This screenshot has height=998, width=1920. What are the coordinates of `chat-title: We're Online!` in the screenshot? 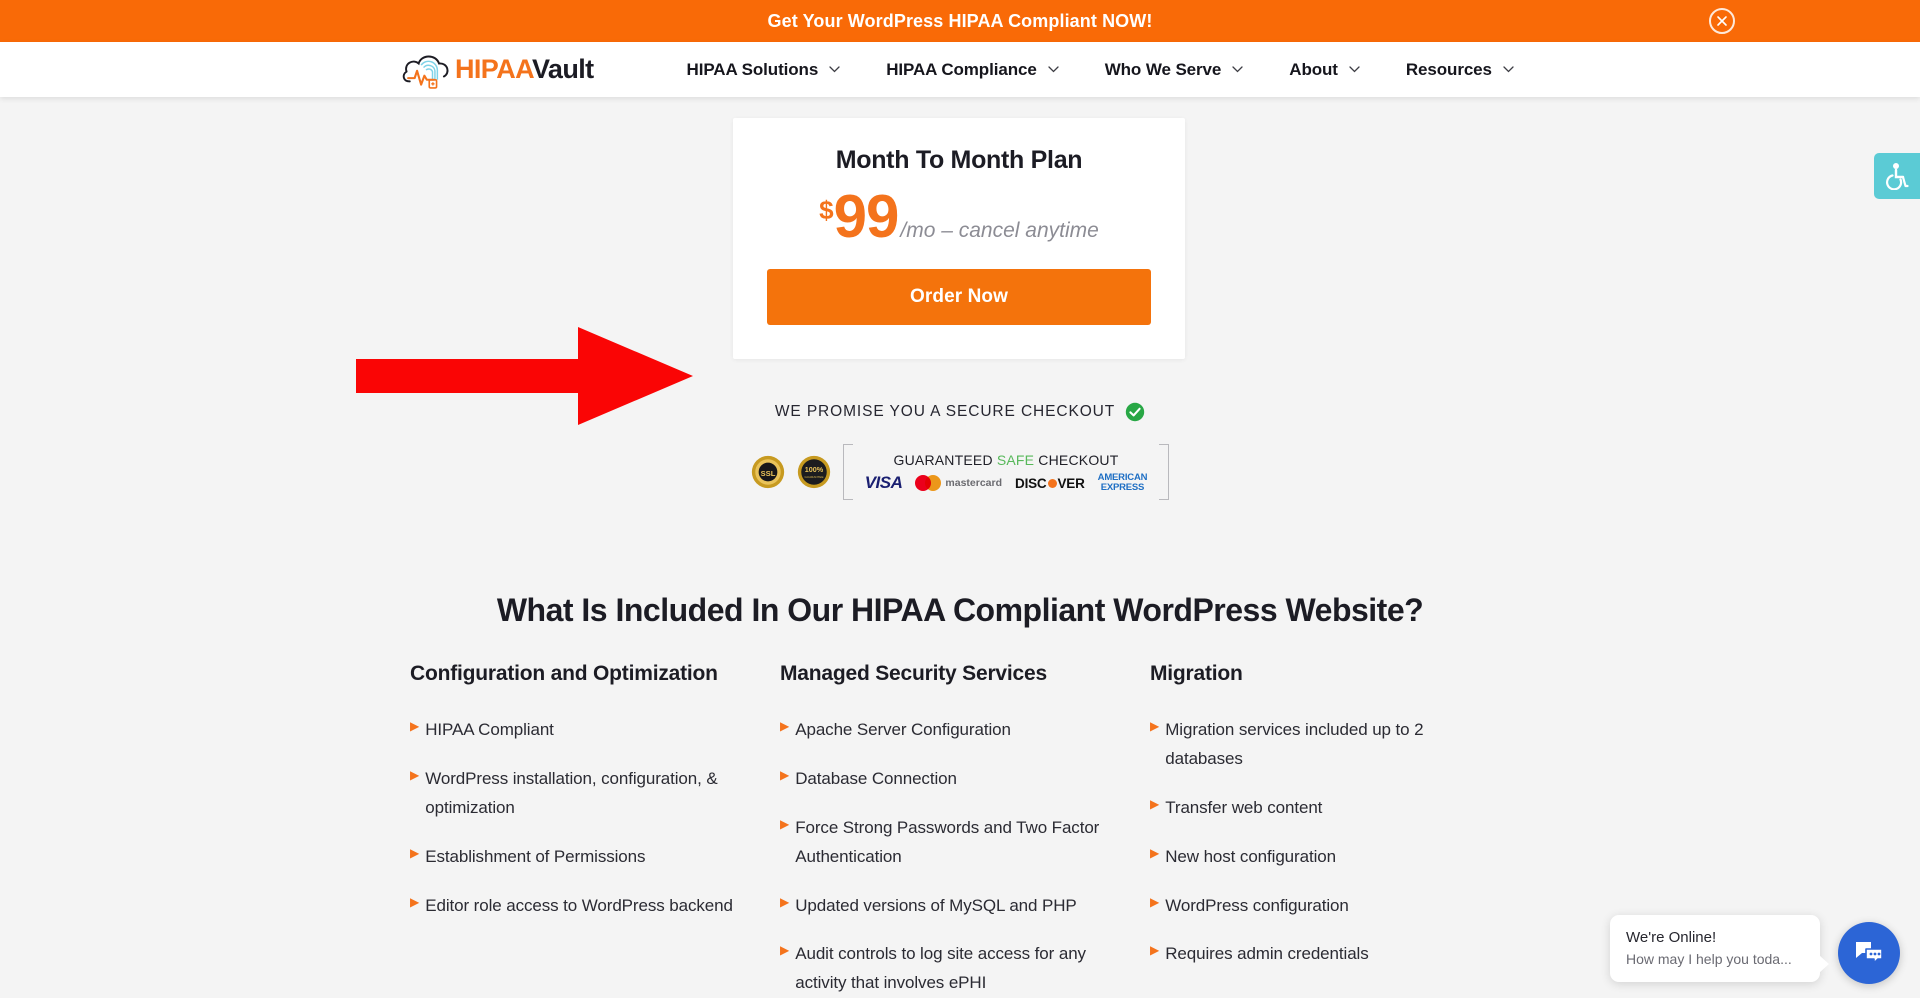 It's located at (1671, 937).